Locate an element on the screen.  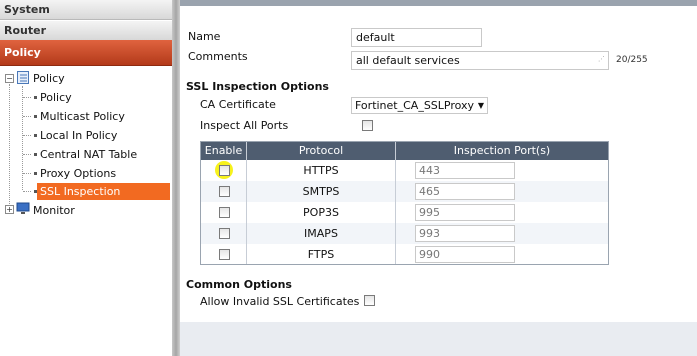
header-inspection-ports: Inspection Port(s) is located at coordinates (502, 151).